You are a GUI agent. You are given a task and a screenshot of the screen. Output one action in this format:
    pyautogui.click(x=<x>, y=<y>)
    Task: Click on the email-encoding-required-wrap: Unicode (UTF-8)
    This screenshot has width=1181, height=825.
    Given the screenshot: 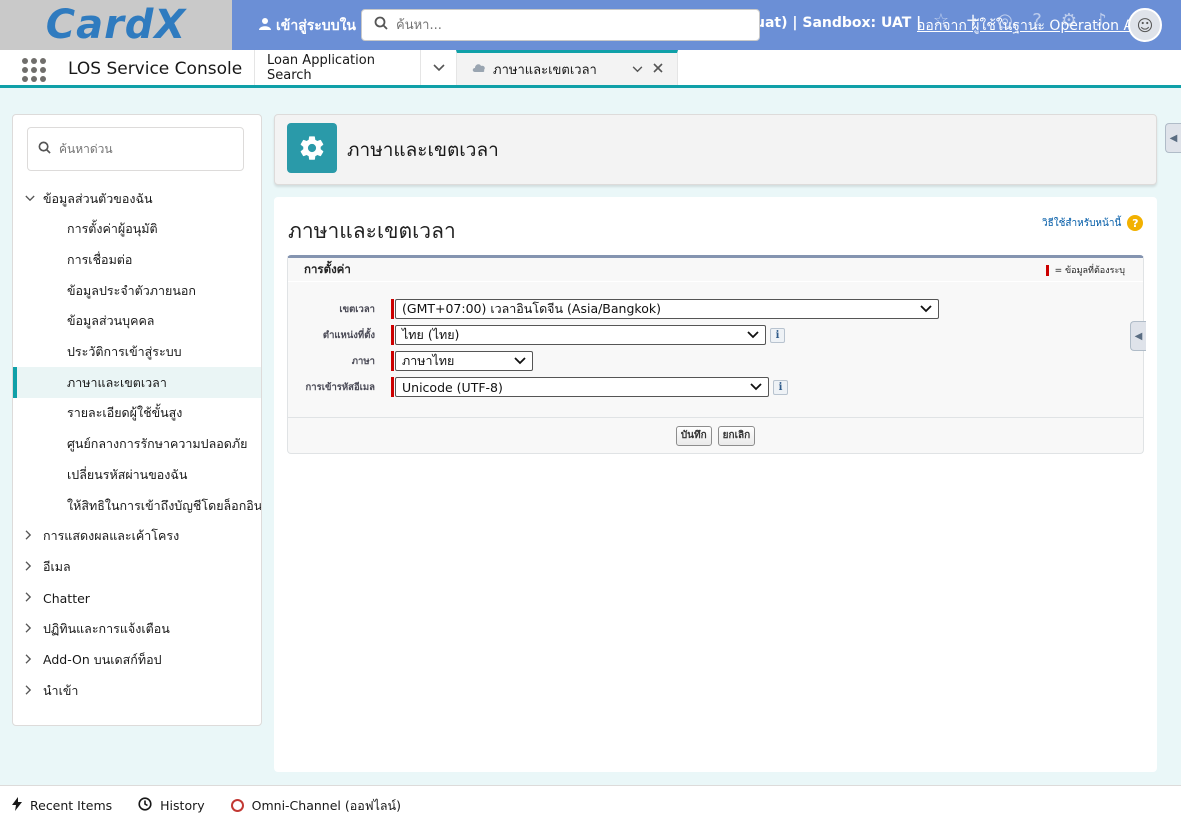 What is the action you would take?
    pyautogui.click(x=580, y=387)
    